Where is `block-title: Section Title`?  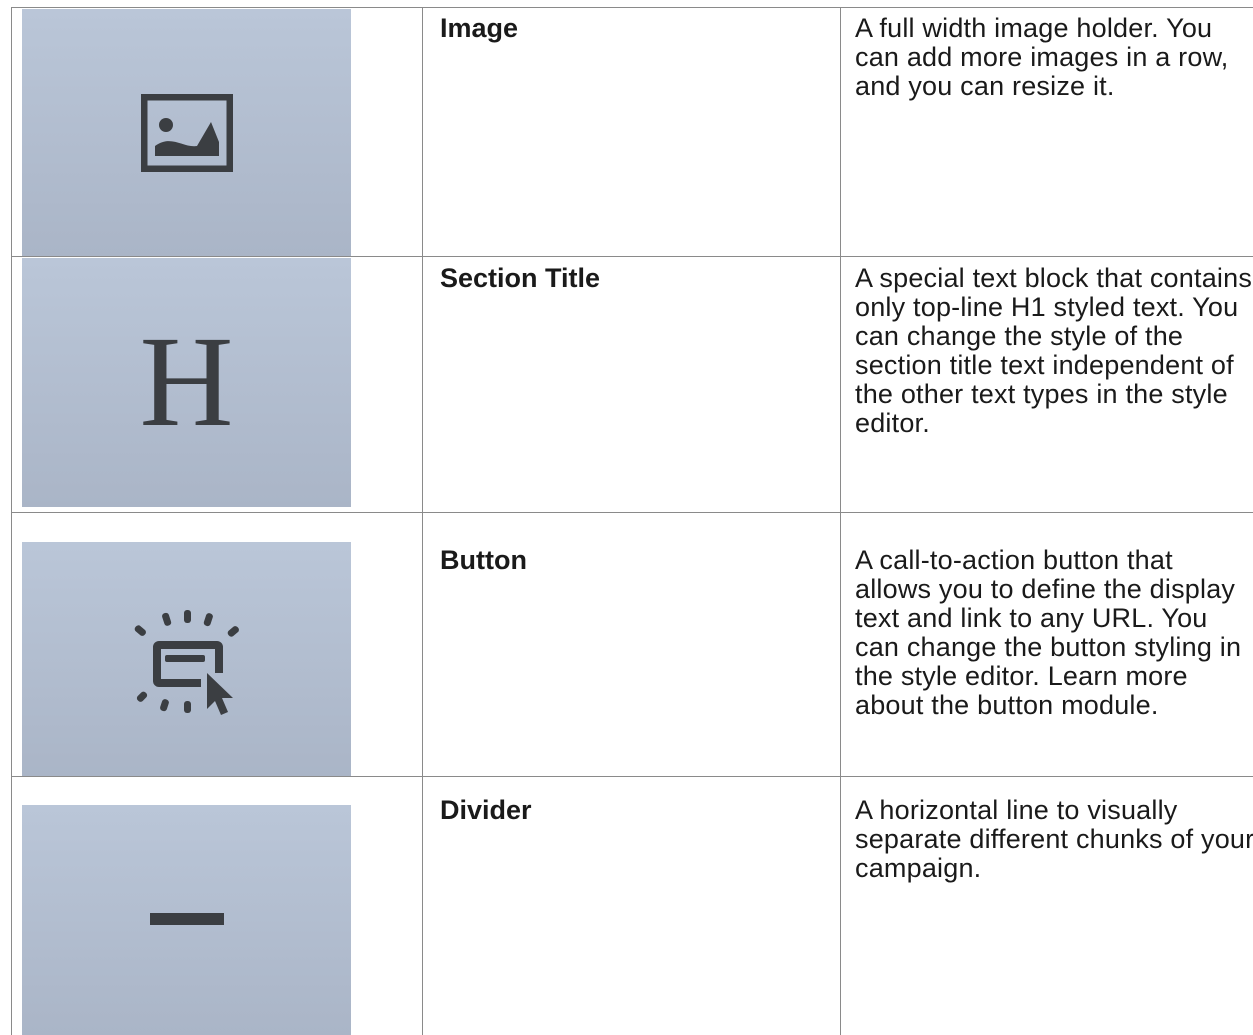 block-title: Section Title is located at coordinates (520, 278).